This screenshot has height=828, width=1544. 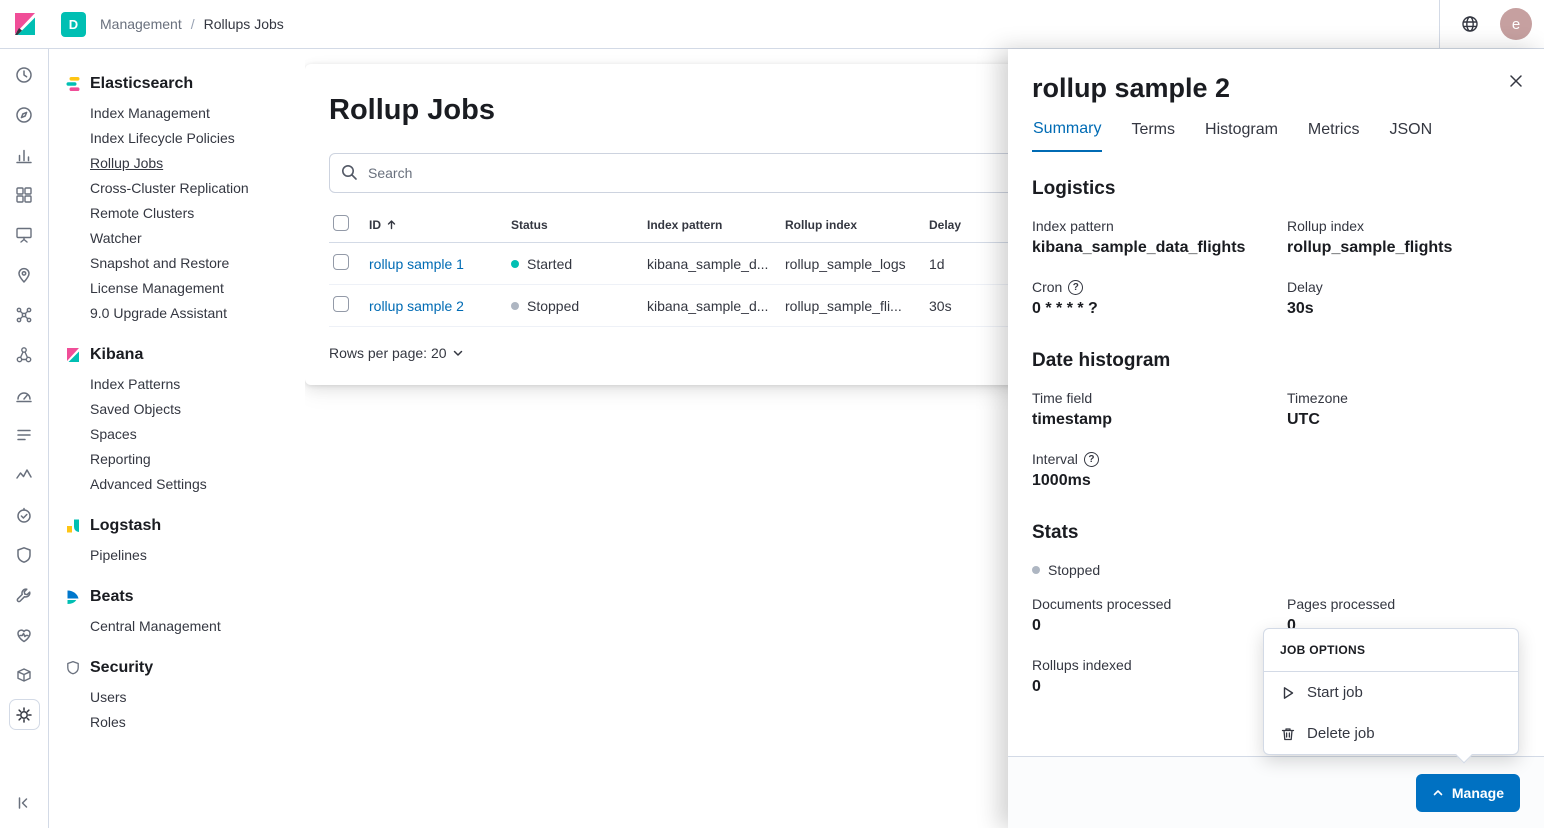 What do you see at coordinates (193, 263) in the screenshot?
I see `nav-item-snapshot-and-restore: Snapshot and Restore` at bounding box center [193, 263].